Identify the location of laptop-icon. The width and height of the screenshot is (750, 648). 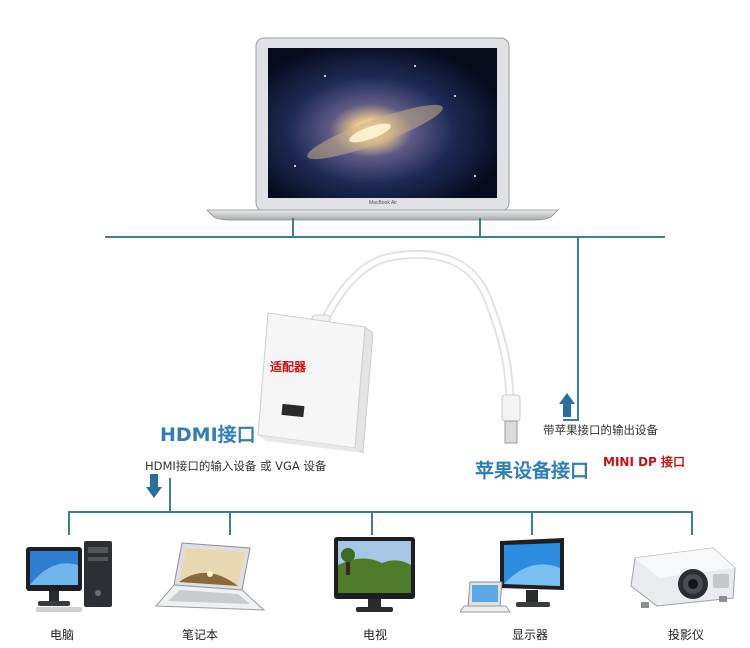
(209, 577).